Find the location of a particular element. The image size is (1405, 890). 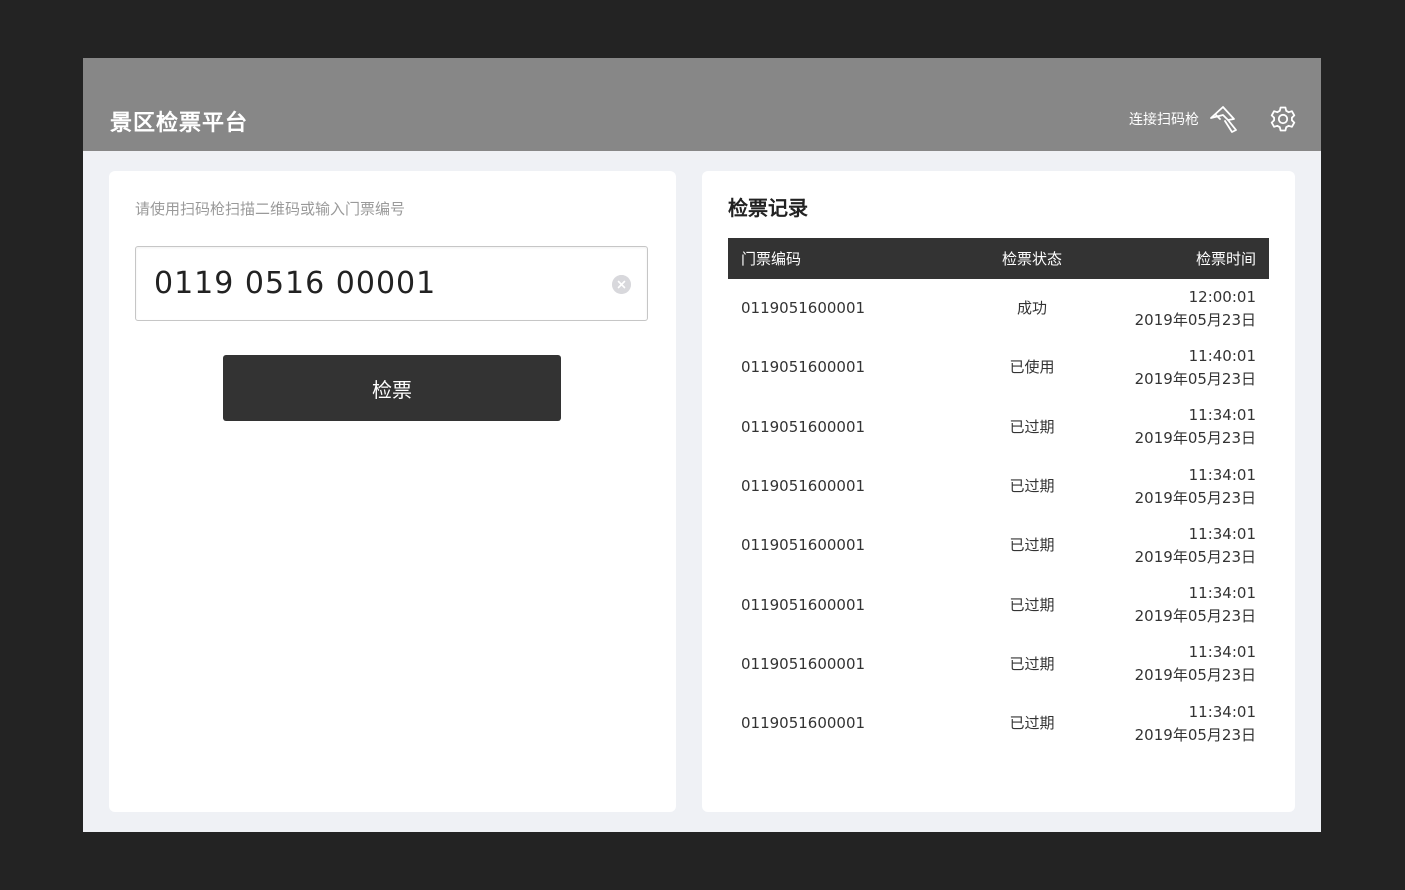

ticket-number-input is located at coordinates (374, 283).